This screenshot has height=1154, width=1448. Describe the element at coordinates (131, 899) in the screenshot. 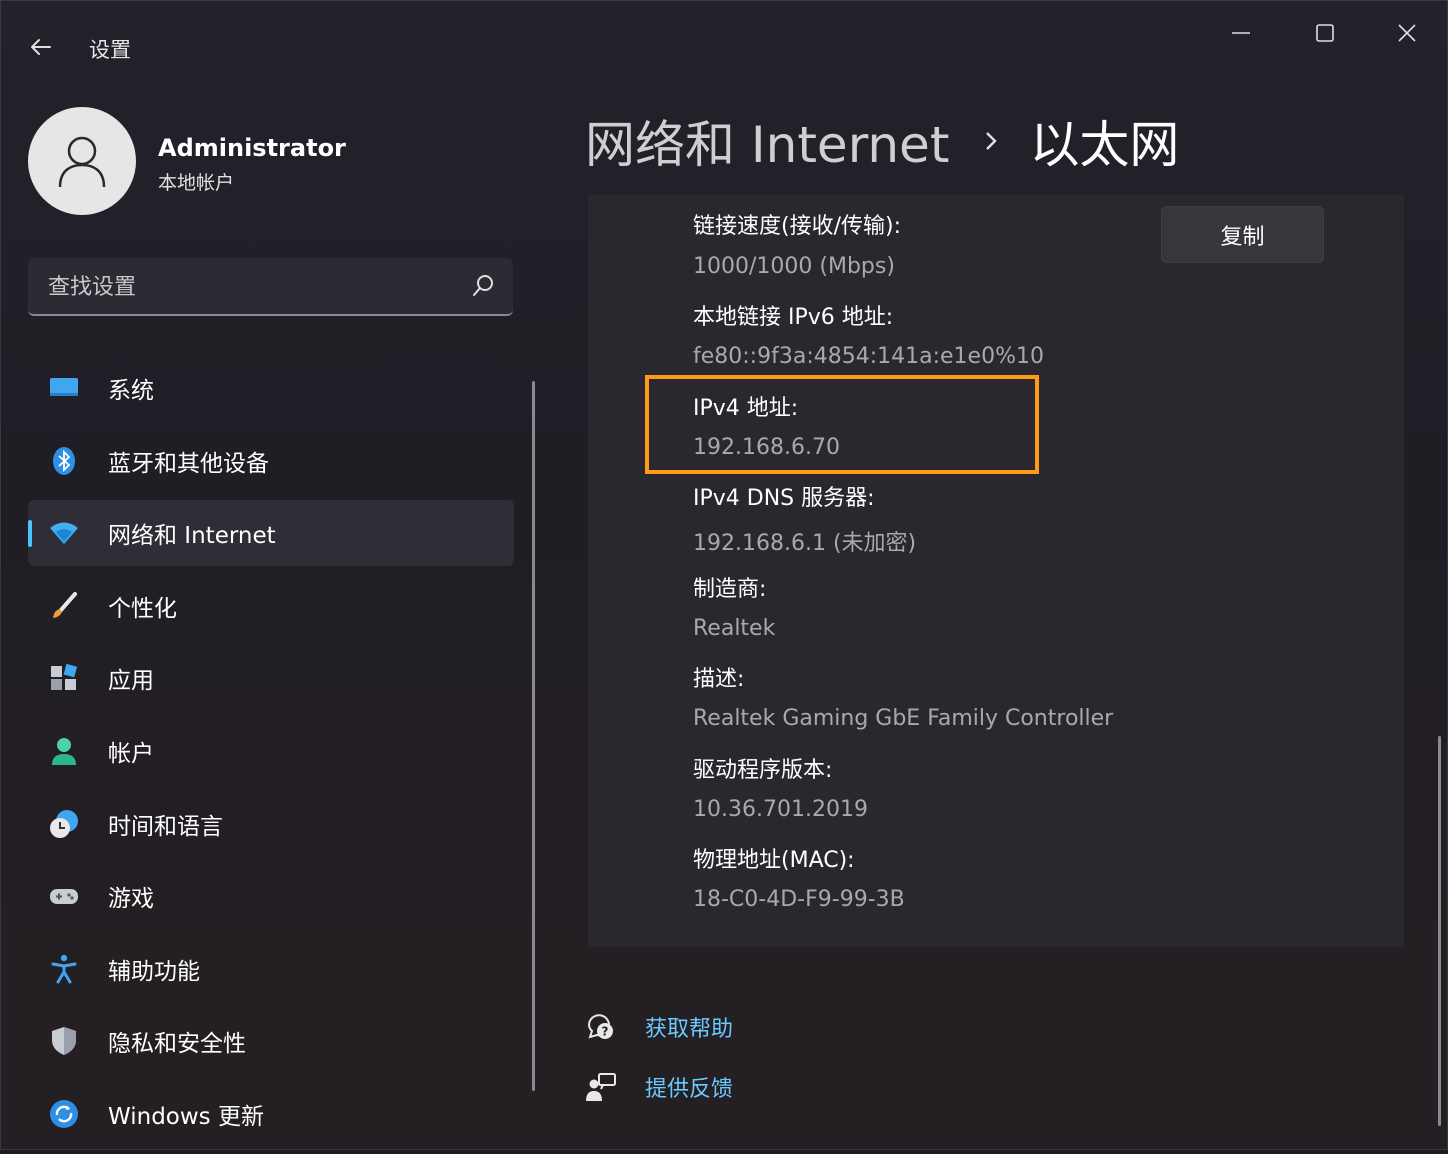

I see `sidebar-item-label: 游戏` at that location.